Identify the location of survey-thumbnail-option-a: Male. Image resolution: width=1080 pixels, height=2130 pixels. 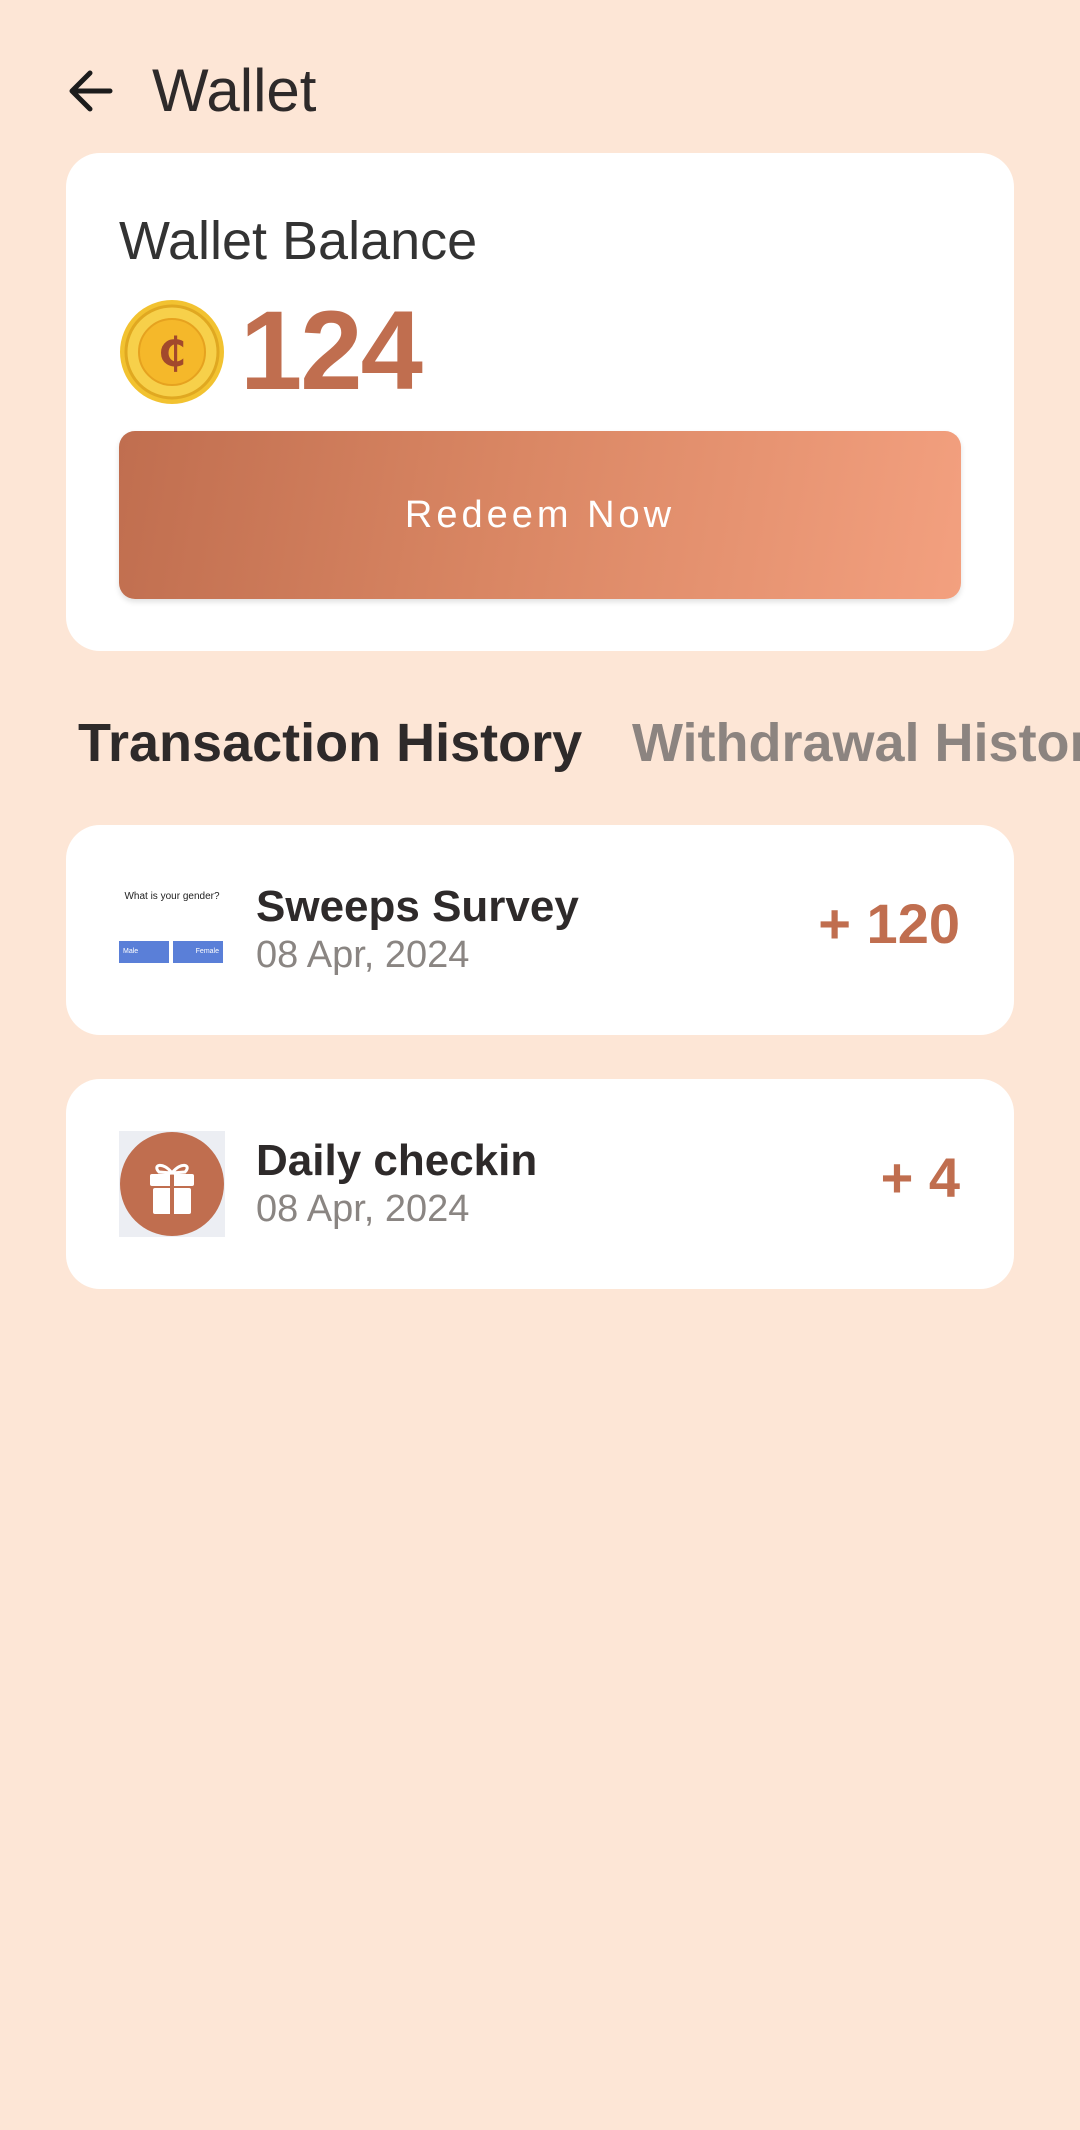
(144, 952).